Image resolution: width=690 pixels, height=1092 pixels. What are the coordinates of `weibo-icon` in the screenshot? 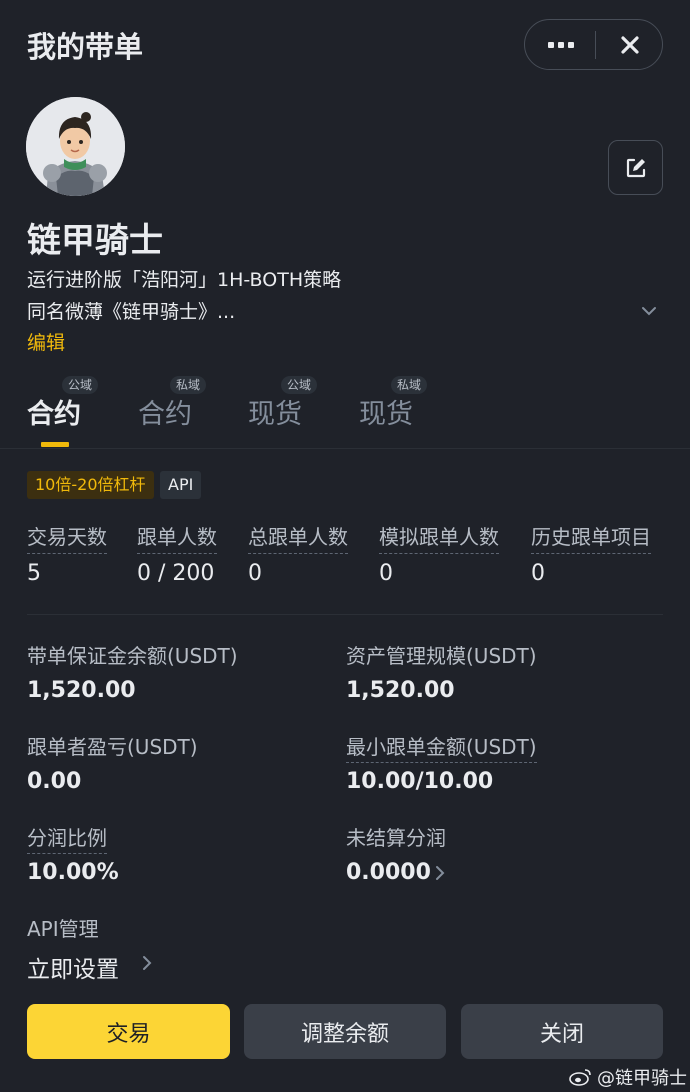 It's located at (580, 1077).